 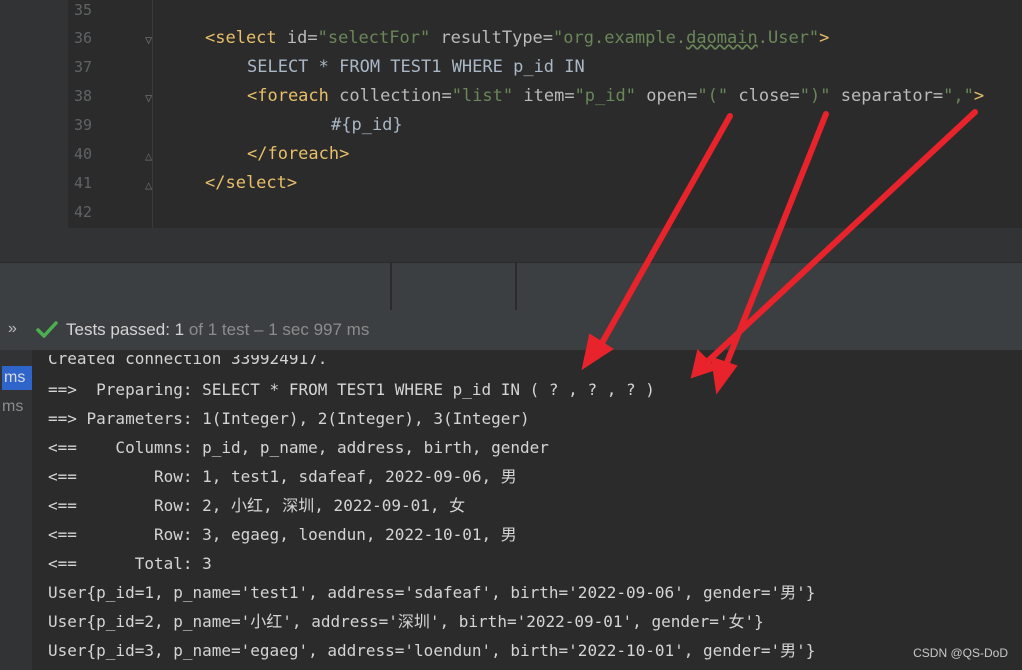 I want to click on arrow-close-head, so click(x=724, y=375).